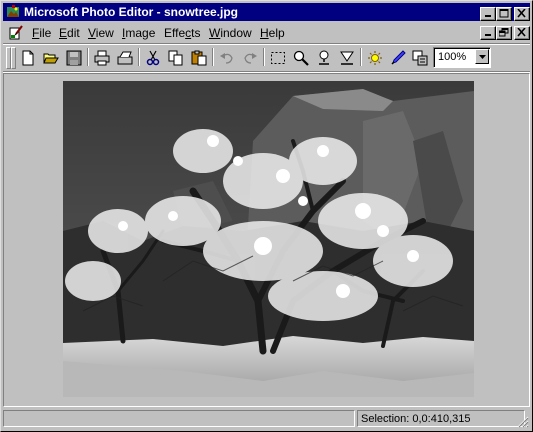 This screenshot has height=432, width=533. I want to click on properties-icon, so click(420, 58).